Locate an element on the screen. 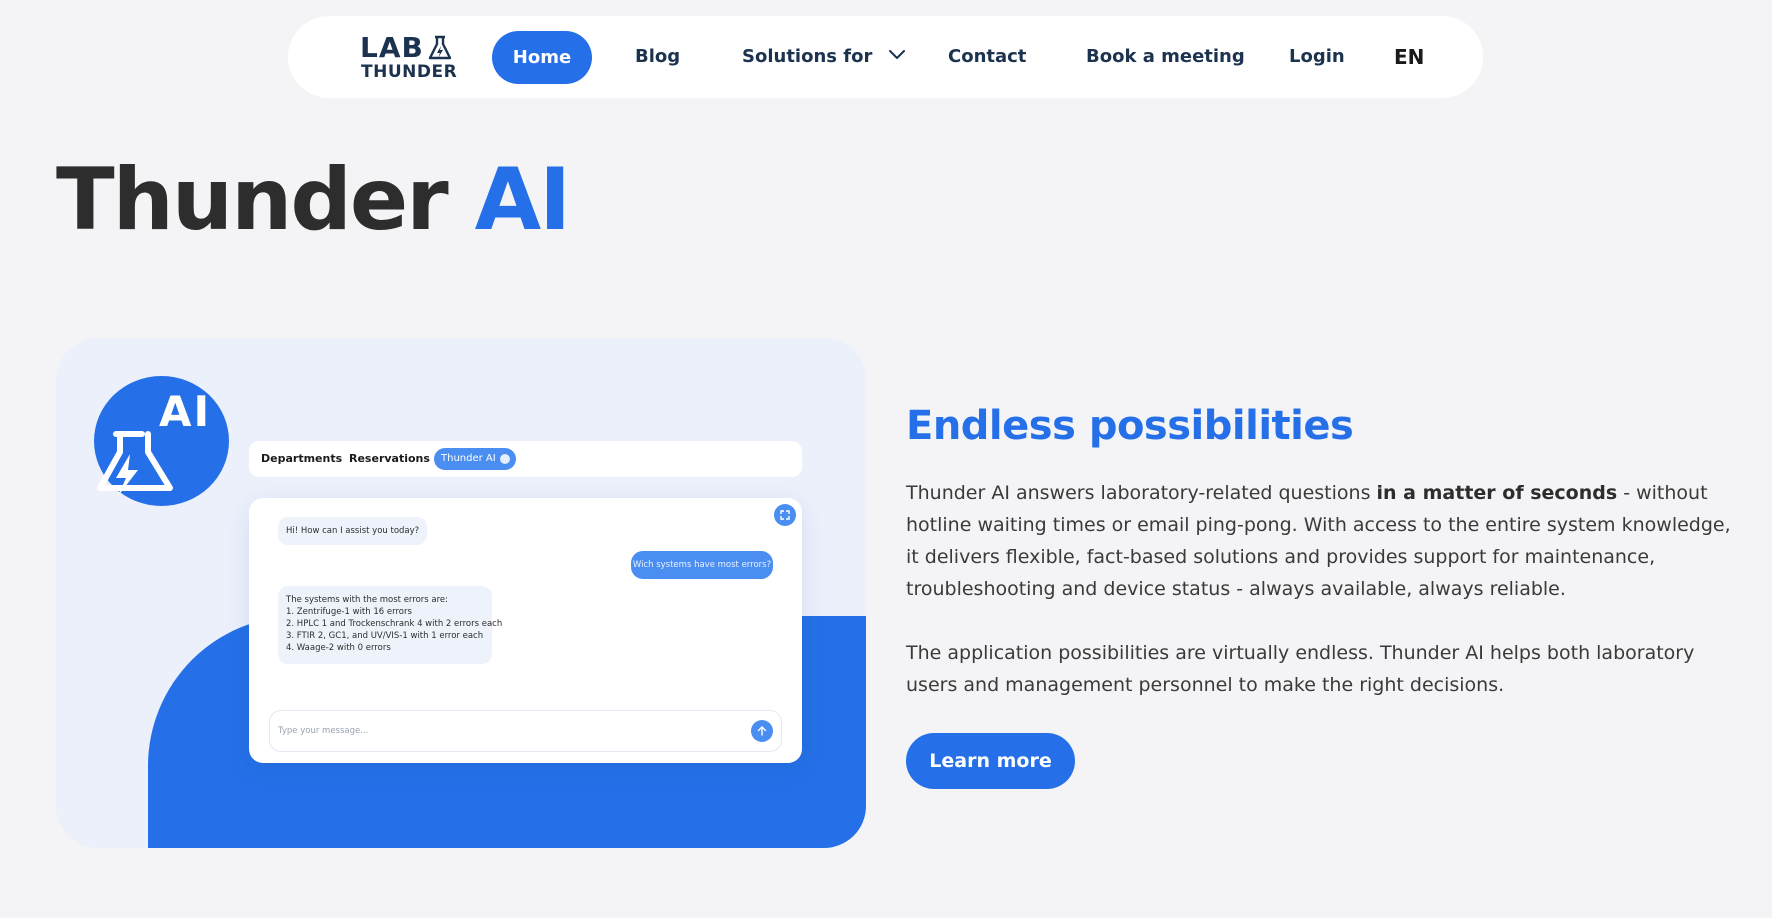 The height and width of the screenshot is (918, 1772). nav-book-meeting-link: Book a meeting is located at coordinates (1165, 57).